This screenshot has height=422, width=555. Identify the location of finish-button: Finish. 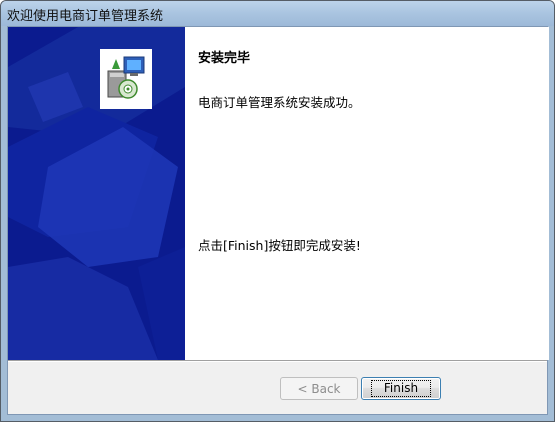
(401, 388).